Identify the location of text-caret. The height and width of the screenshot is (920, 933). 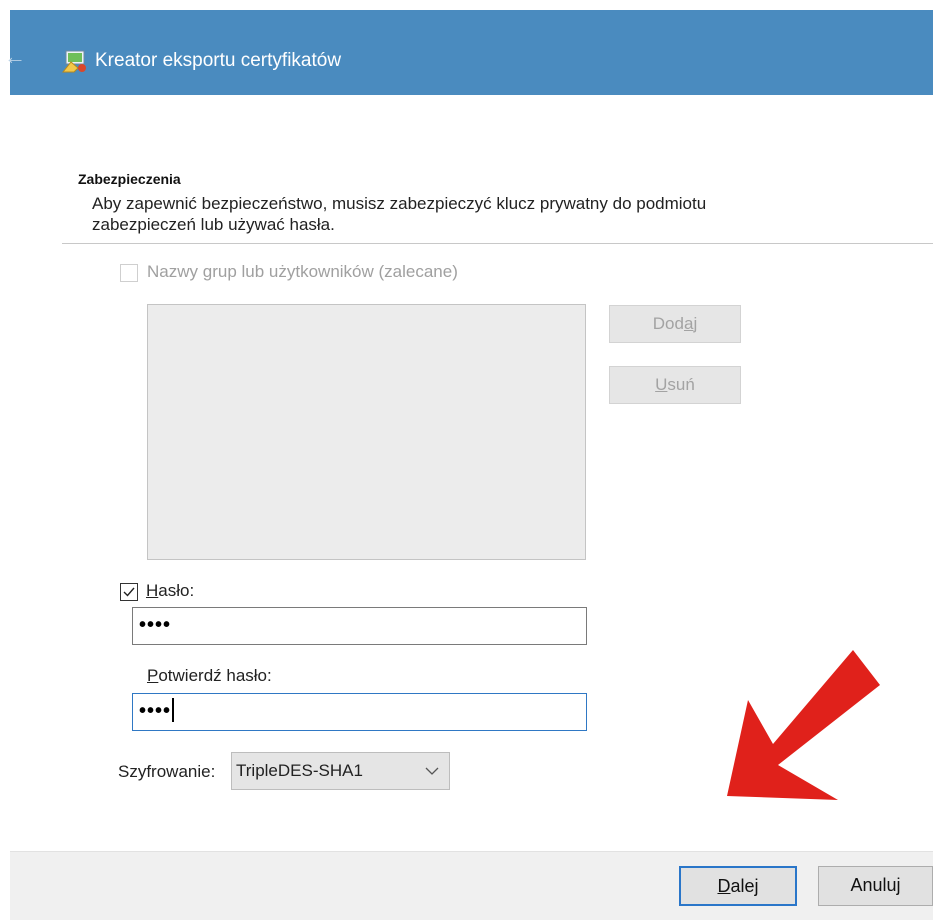
(173, 709).